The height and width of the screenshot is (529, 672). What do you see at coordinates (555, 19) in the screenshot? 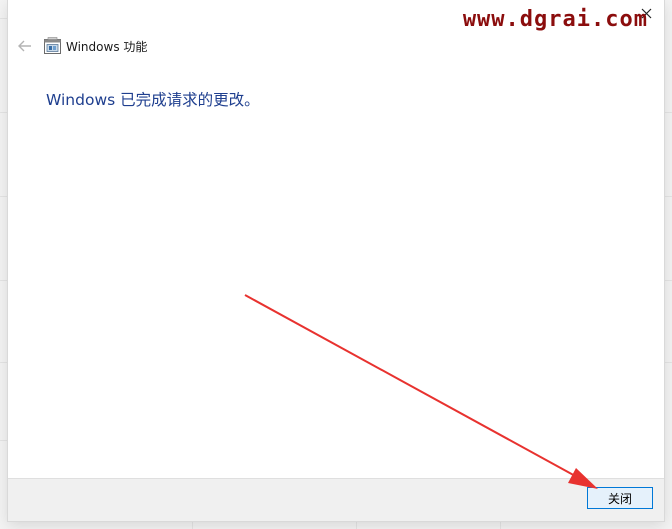
I see `watermark-text: www.dgrai.com` at bounding box center [555, 19].